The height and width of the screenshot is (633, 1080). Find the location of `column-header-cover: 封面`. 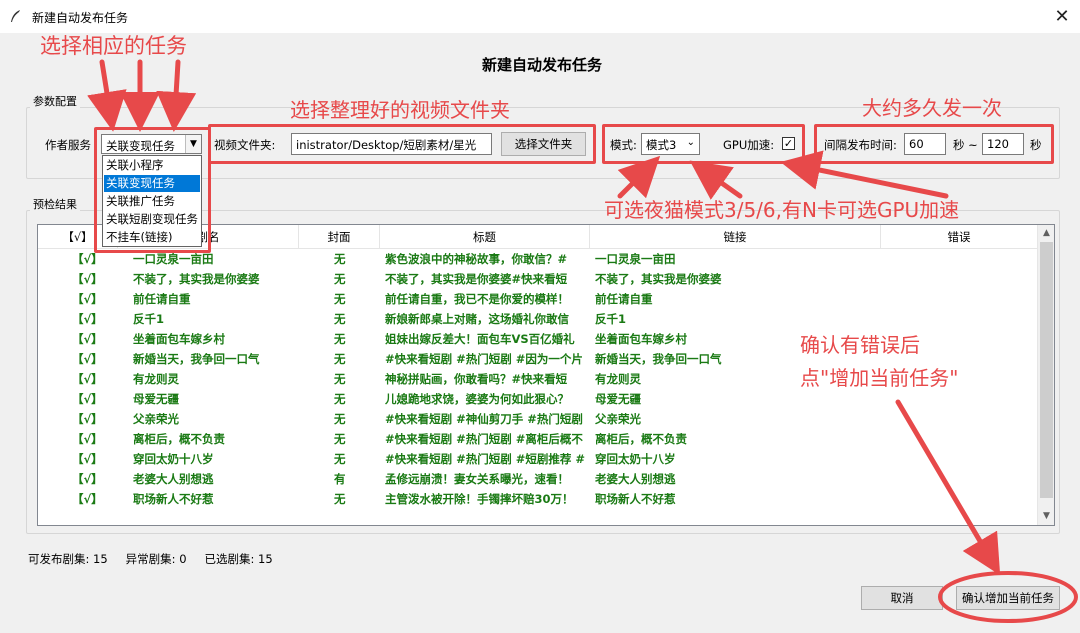

column-header-cover: 封面 is located at coordinates (339, 237).